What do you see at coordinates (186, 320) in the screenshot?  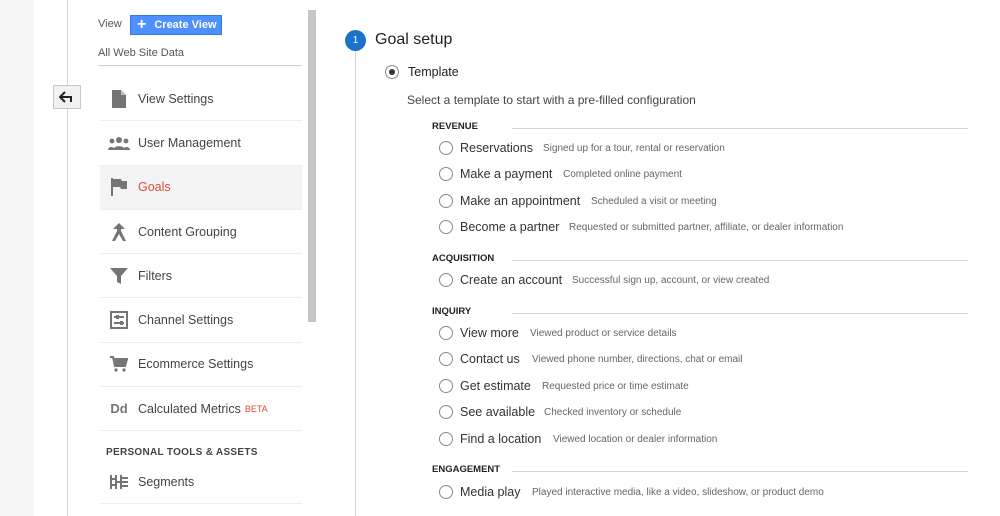 I see `menu-item-label: Channel Settings` at bounding box center [186, 320].